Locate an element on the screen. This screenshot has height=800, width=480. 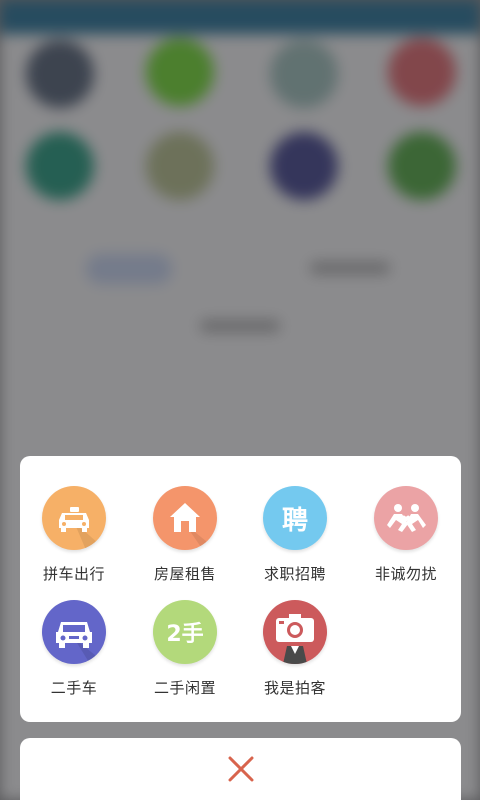
taxi-icon is located at coordinates (74, 518).